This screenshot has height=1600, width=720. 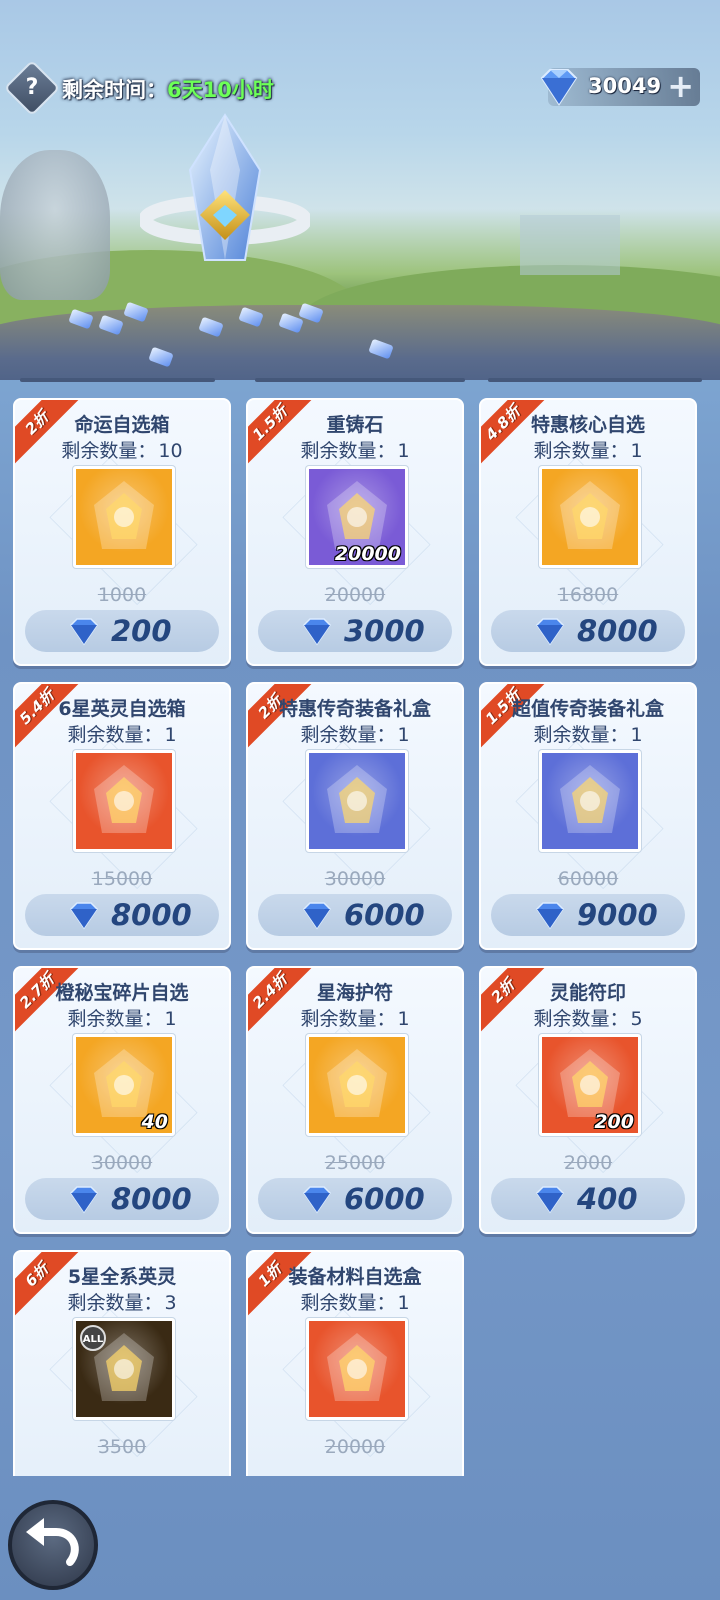 I want to click on item-name: 命运自选箱, so click(x=122, y=425).